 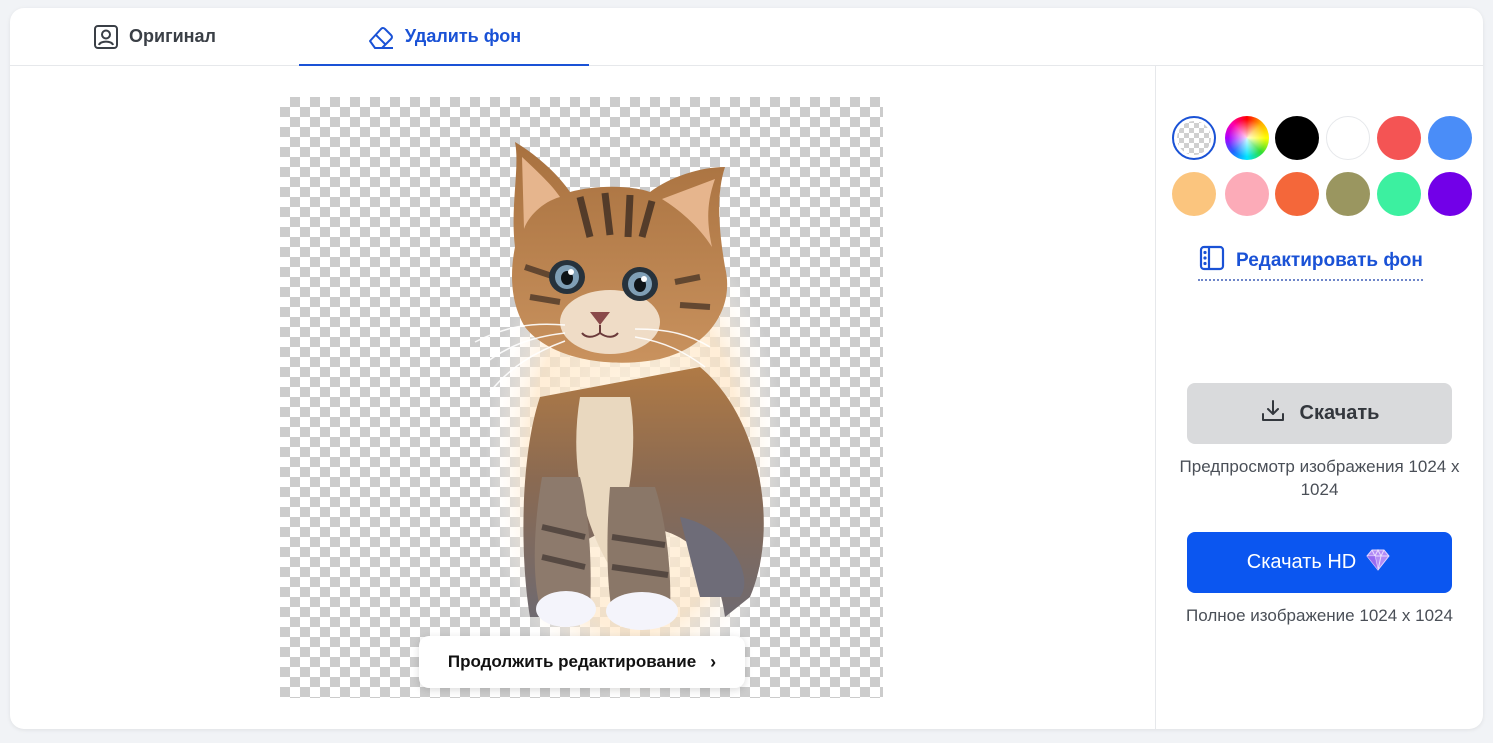 What do you see at coordinates (1325, 169) in the screenshot?
I see `background-color-picker` at bounding box center [1325, 169].